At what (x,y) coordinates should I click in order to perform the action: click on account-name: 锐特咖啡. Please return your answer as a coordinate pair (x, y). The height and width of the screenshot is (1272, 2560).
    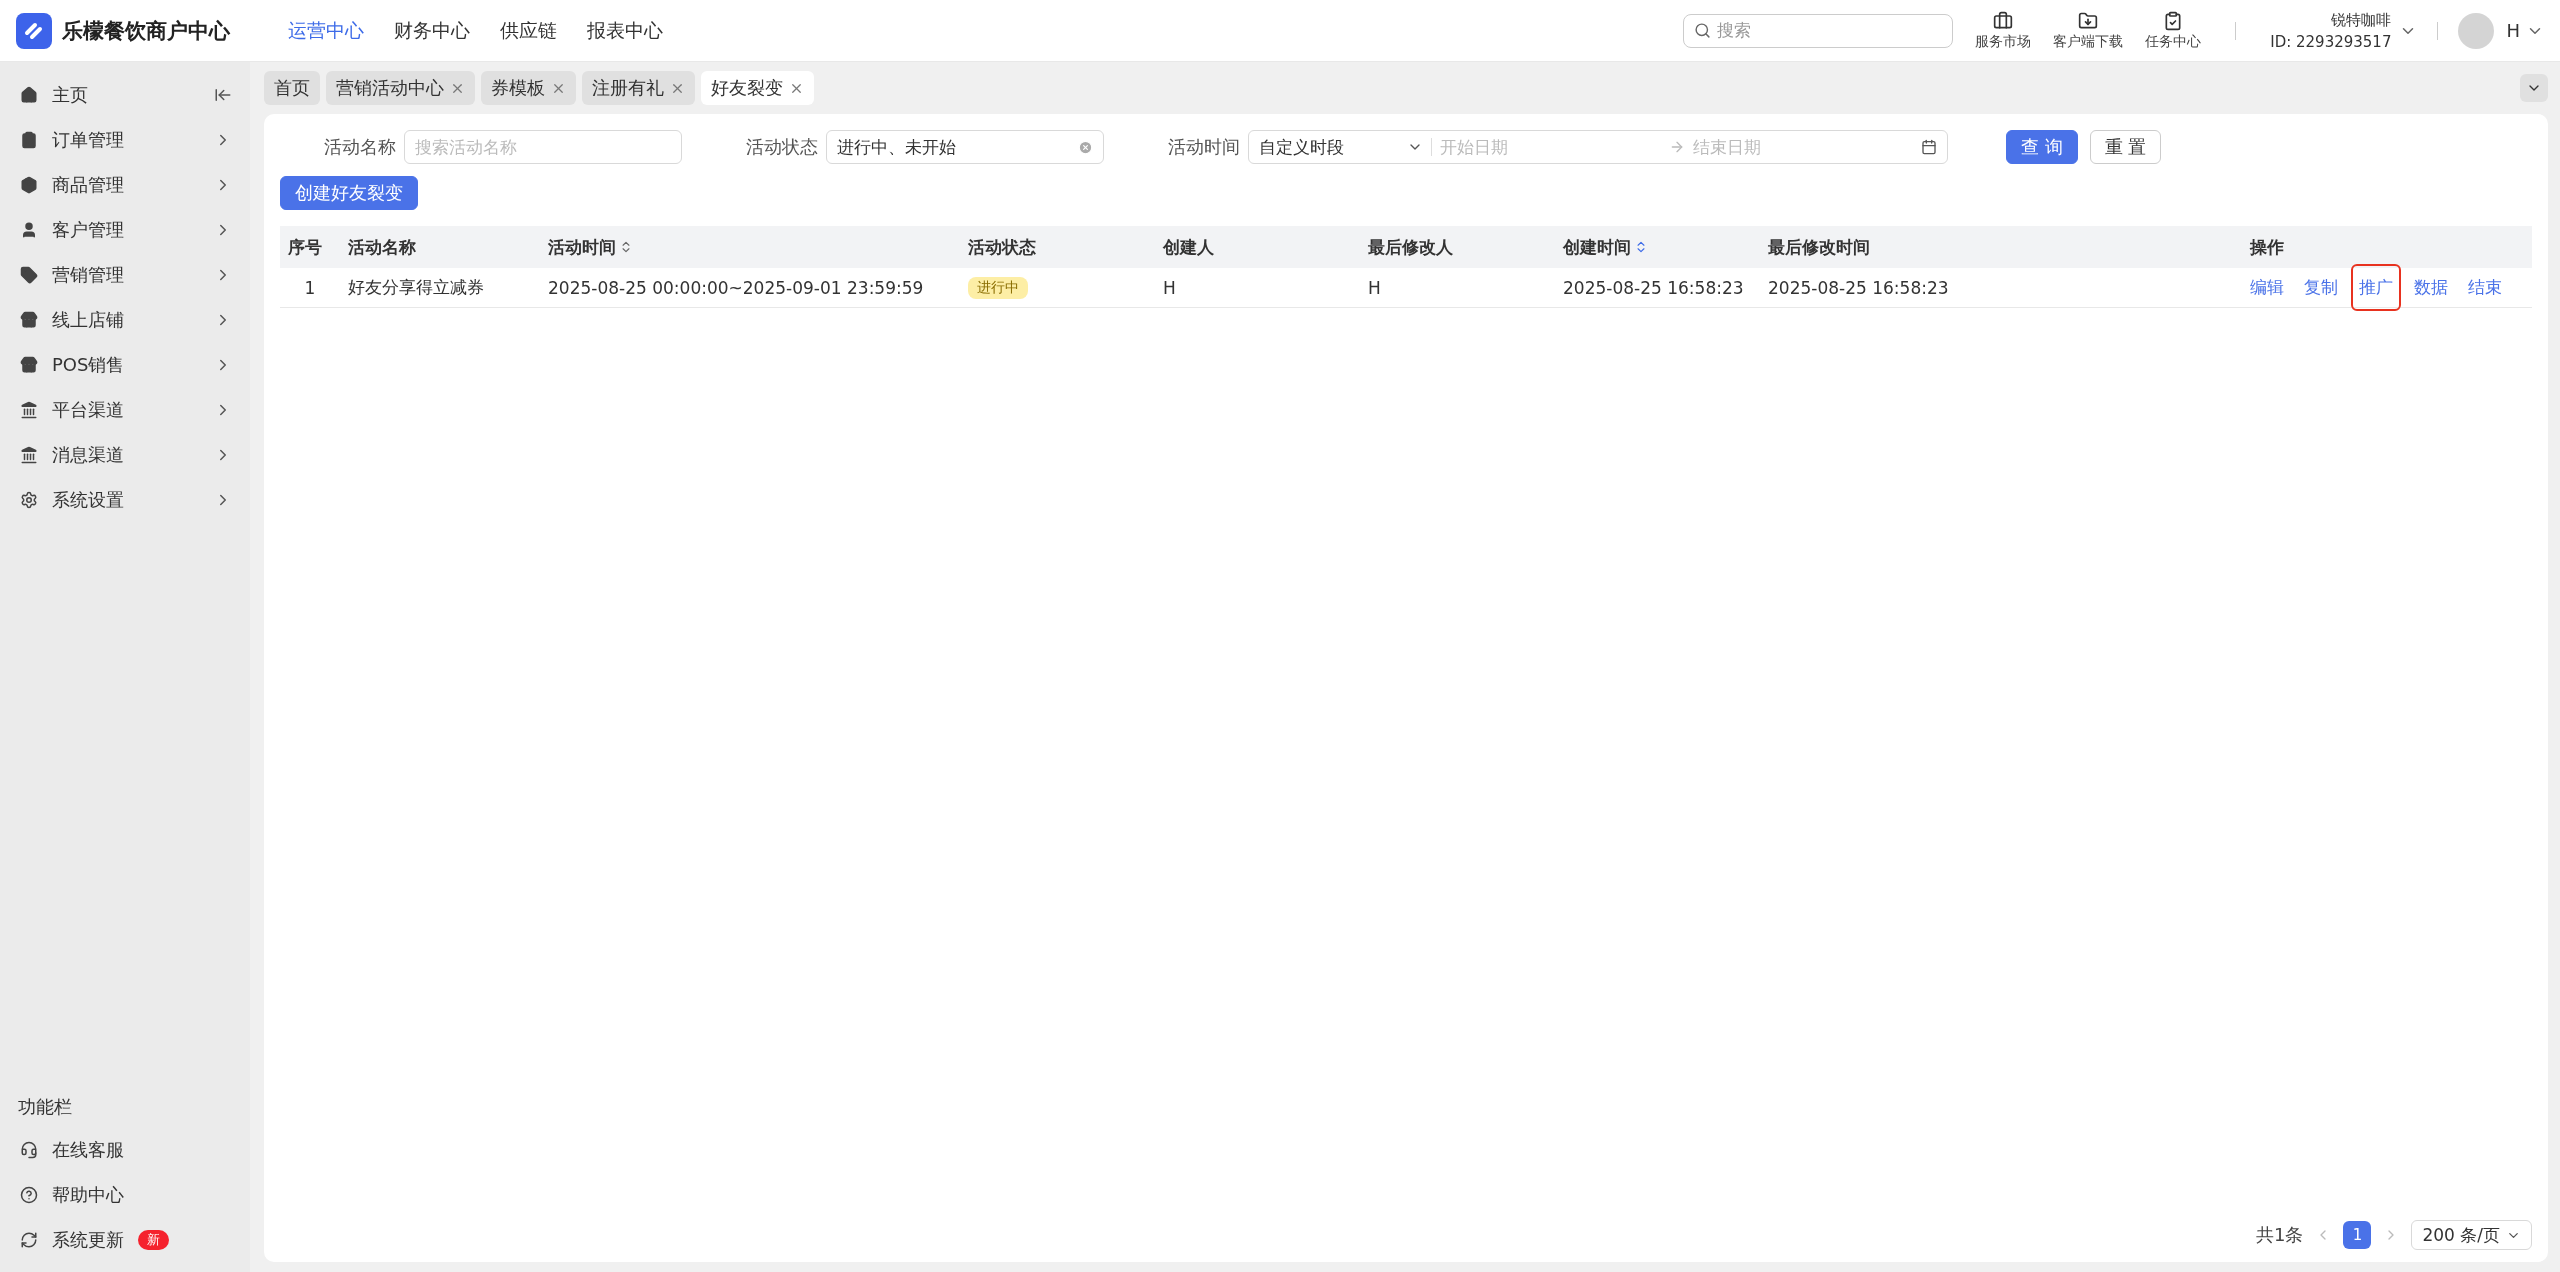
    Looking at the image, I should click on (2361, 20).